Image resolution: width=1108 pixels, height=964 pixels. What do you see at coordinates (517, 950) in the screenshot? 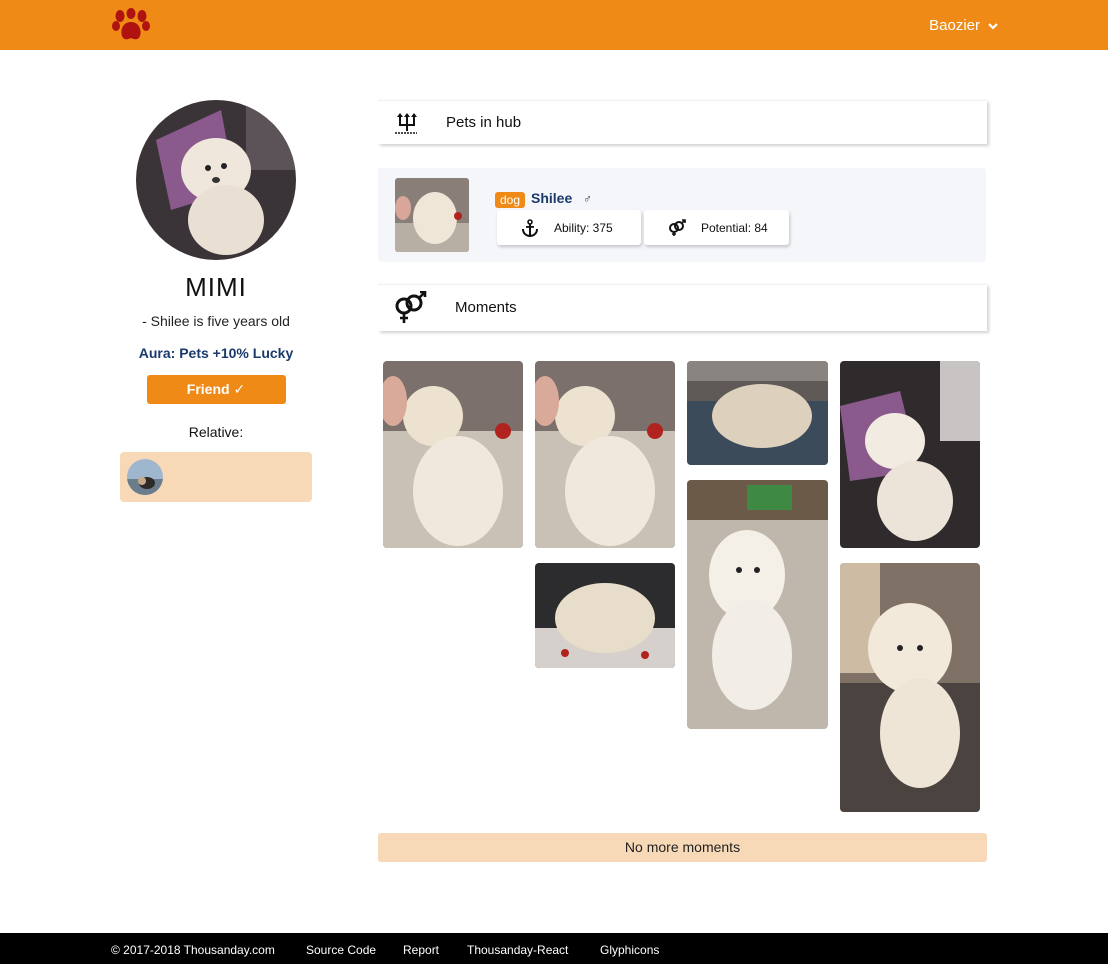
I see `footer-link-thousanday-react: Thousanday-React` at bounding box center [517, 950].